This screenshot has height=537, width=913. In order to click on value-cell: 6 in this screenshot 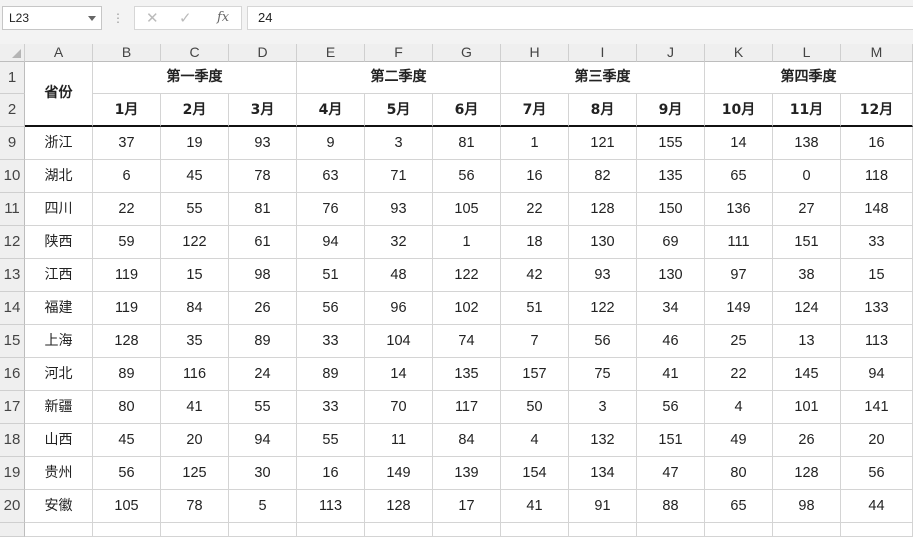, I will do `click(127, 176)`.